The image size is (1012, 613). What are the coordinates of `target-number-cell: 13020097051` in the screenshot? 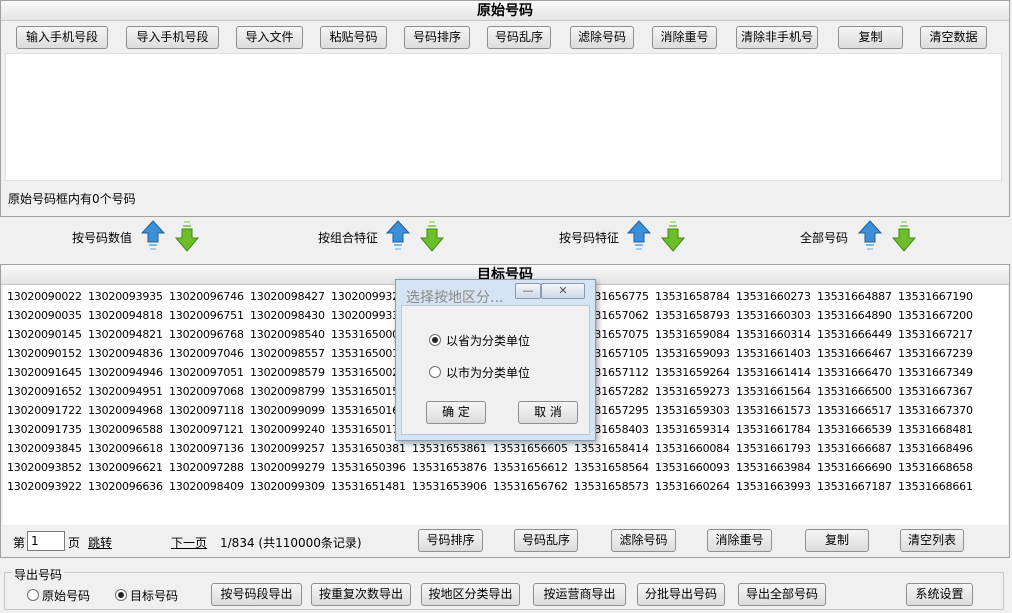 It's located at (206, 372).